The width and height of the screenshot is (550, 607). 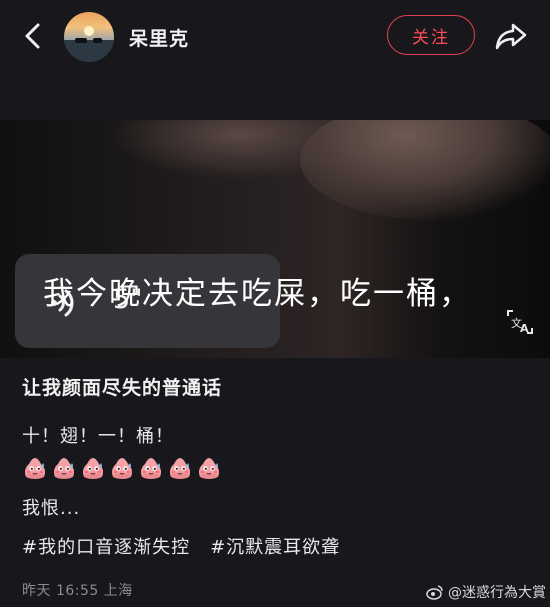 I want to click on svg-text: A, so click(x=524, y=328).